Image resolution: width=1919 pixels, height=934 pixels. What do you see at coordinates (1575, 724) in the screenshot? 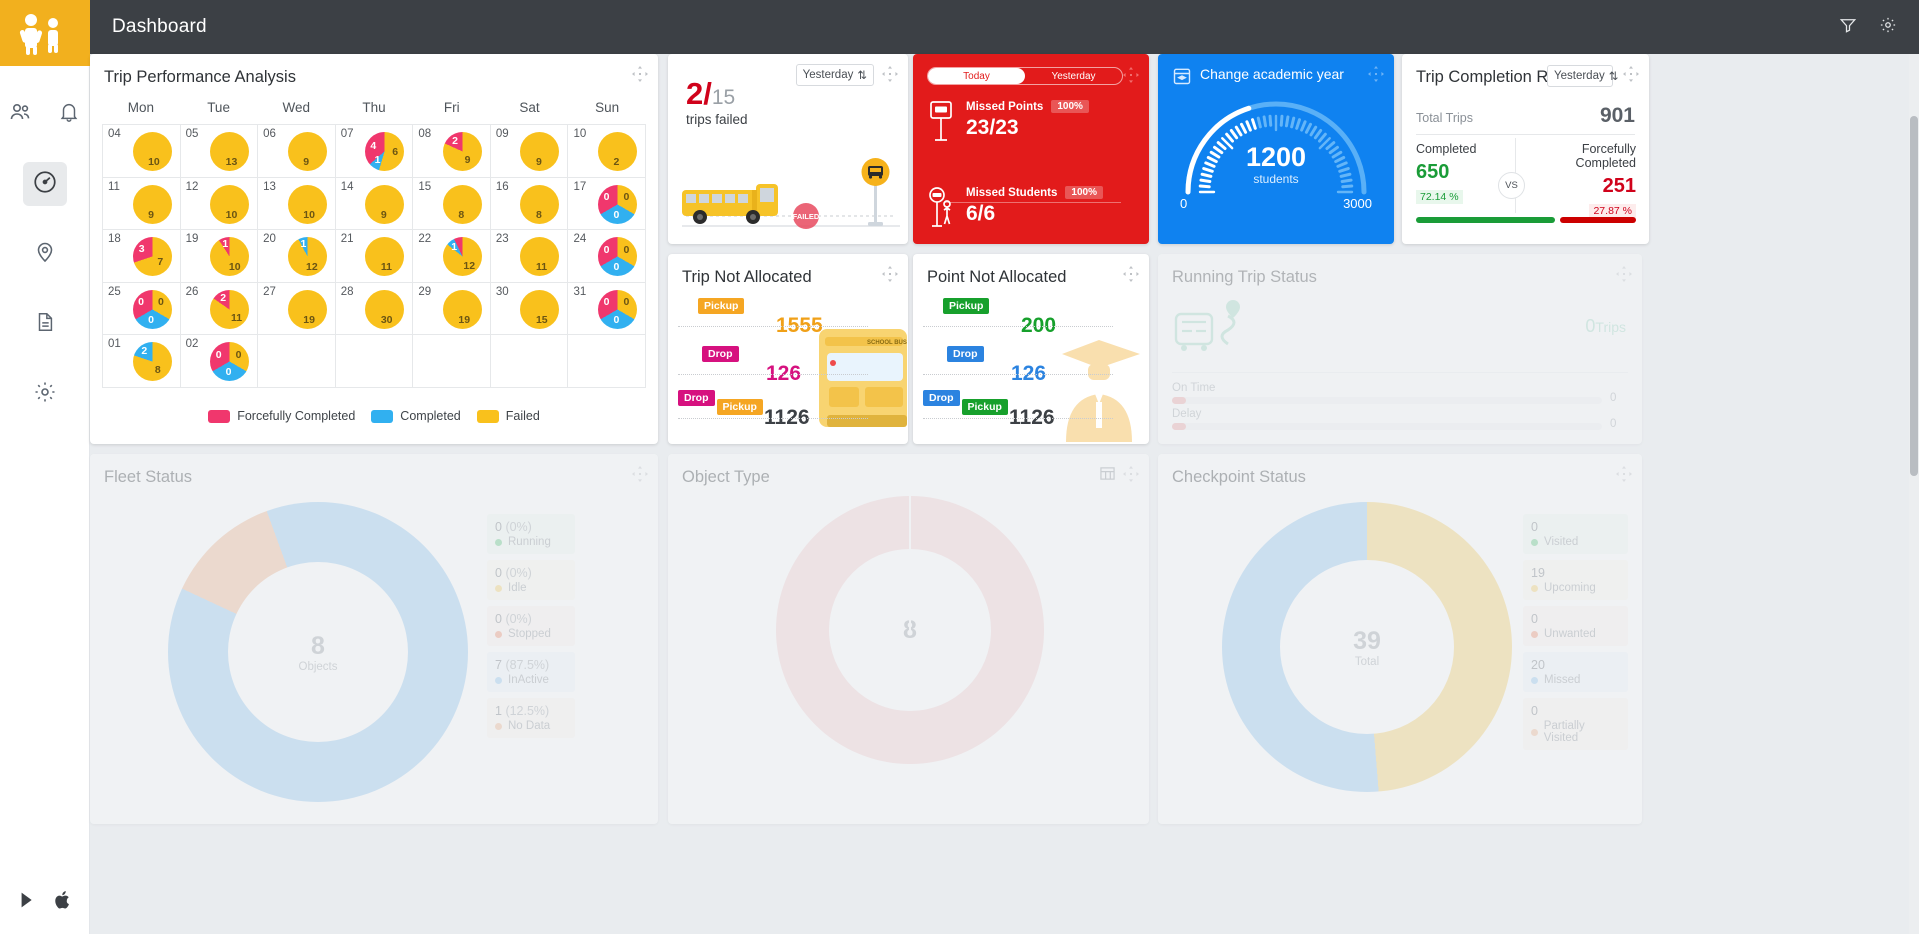
I see `checkpoint-legend-item: 0 Partially Visited` at bounding box center [1575, 724].